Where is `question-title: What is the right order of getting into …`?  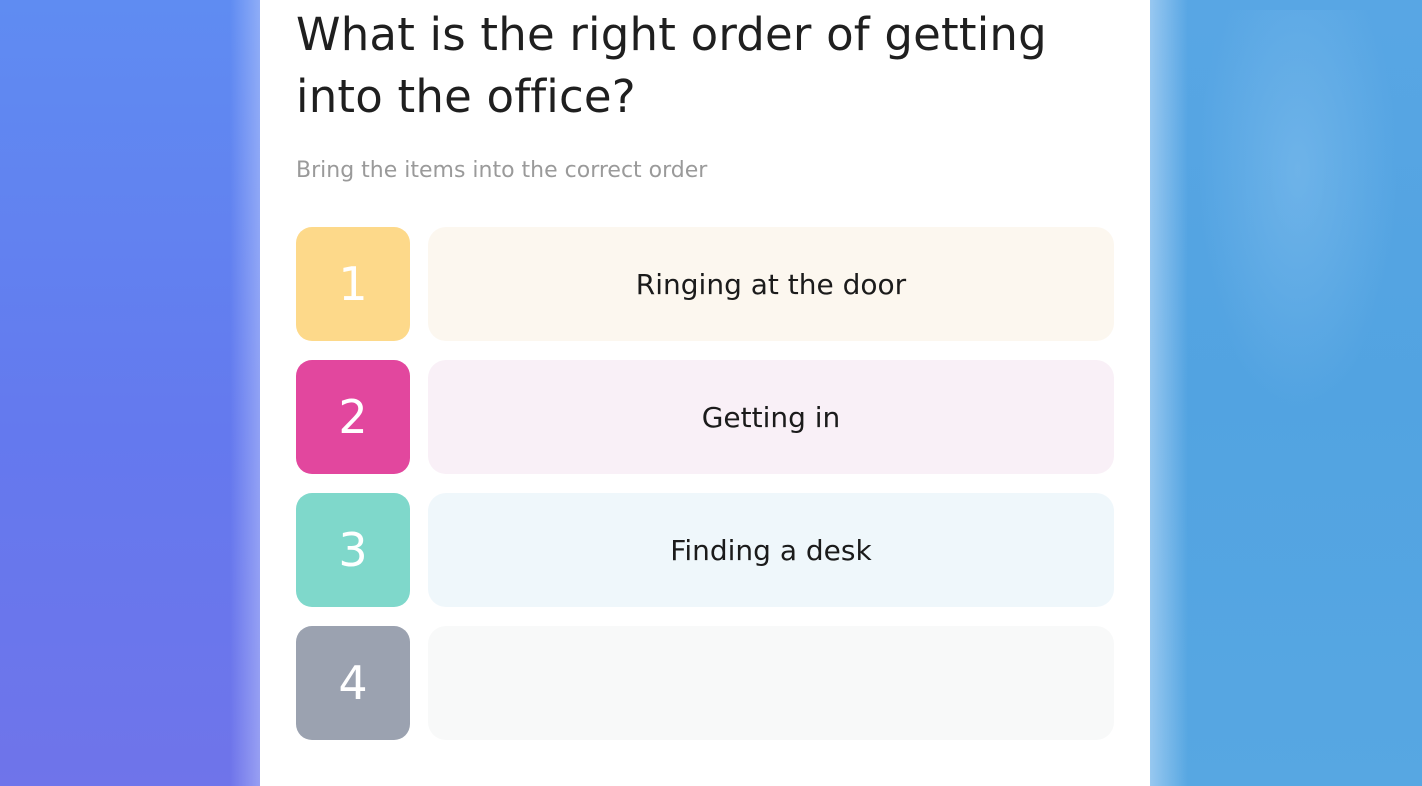
question-title: What is the right order of getting into … is located at coordinates (671, 65).